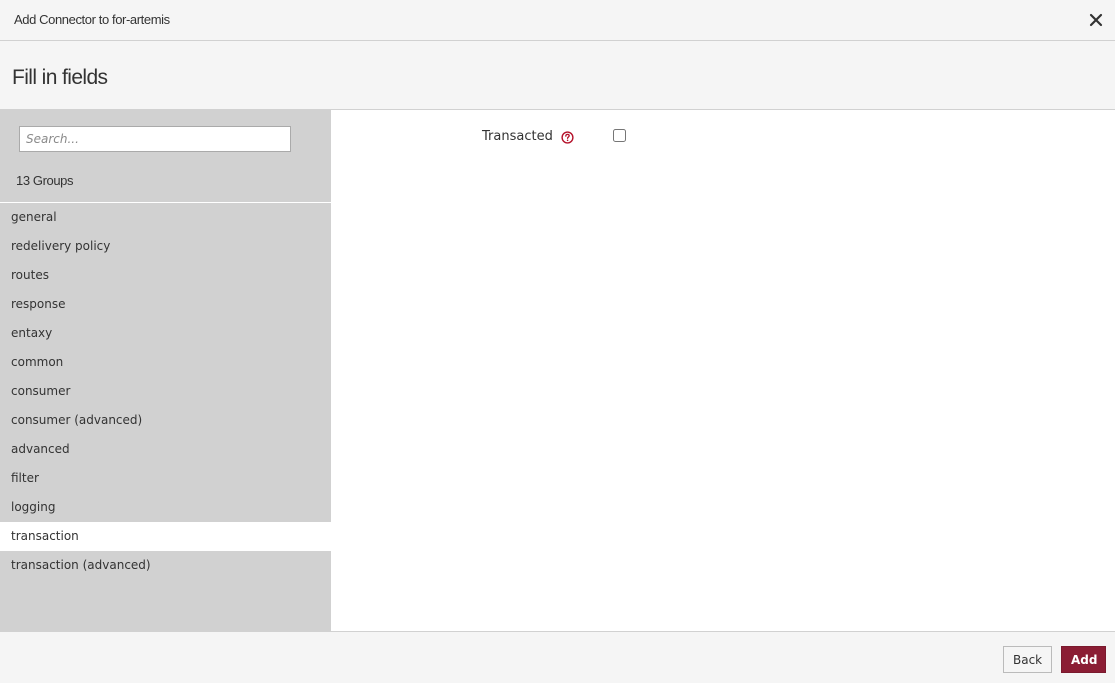 Image resolution: width=1115 pixels, height=683 pixels. Describe the element at coordinates (165, 565) in the screenshot. I see `group-item-transaction-advanced: transaction (advanced)` at that location.